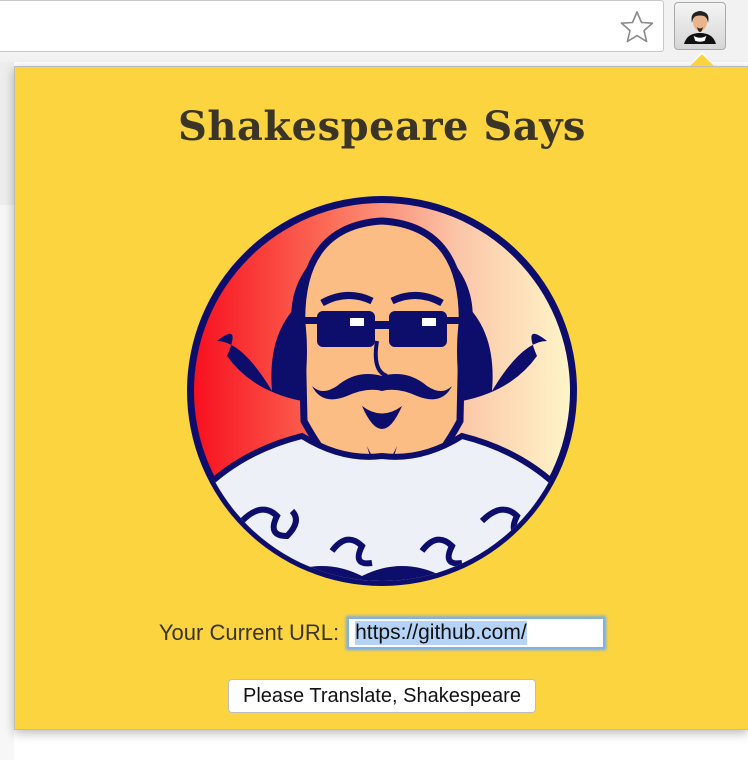 The height and width of the screenshot is (760, 748). I want to click on translate-button: Please Translate, Shakespeare, so click(382, 696).